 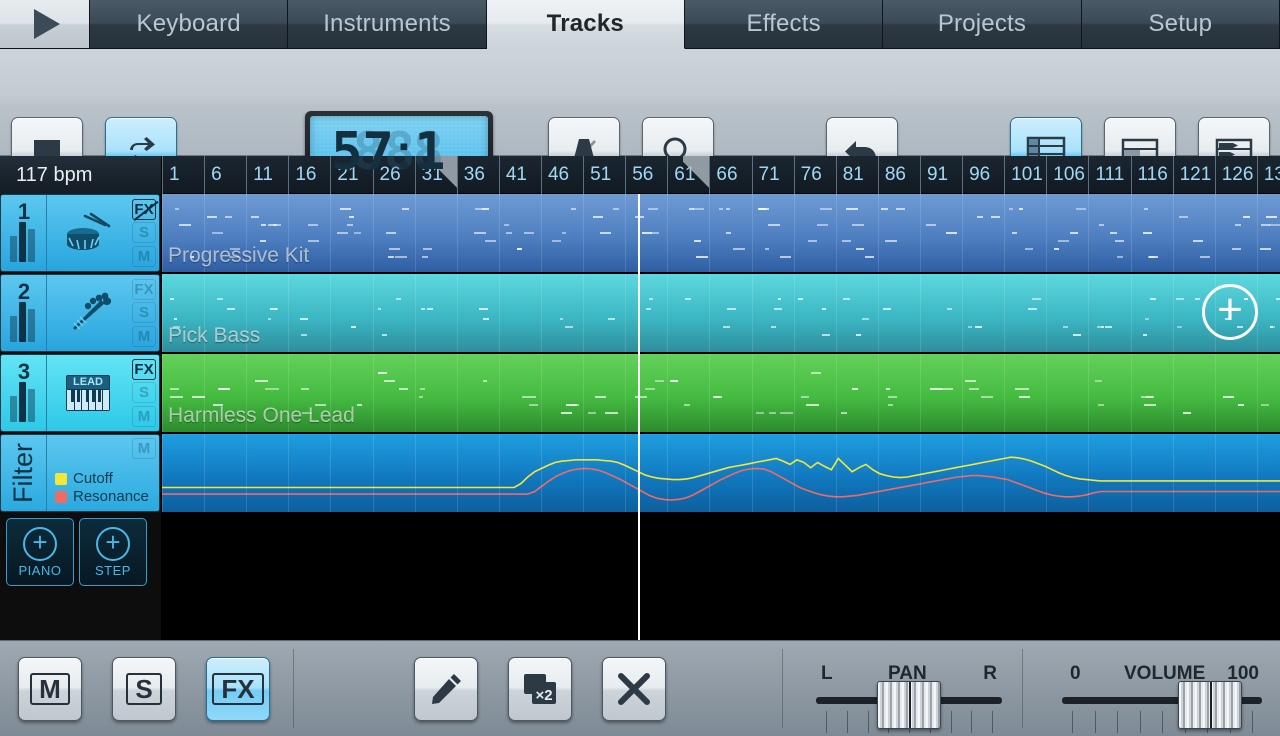 I want to click on fx-button: FX, so click(x=238, y=689).